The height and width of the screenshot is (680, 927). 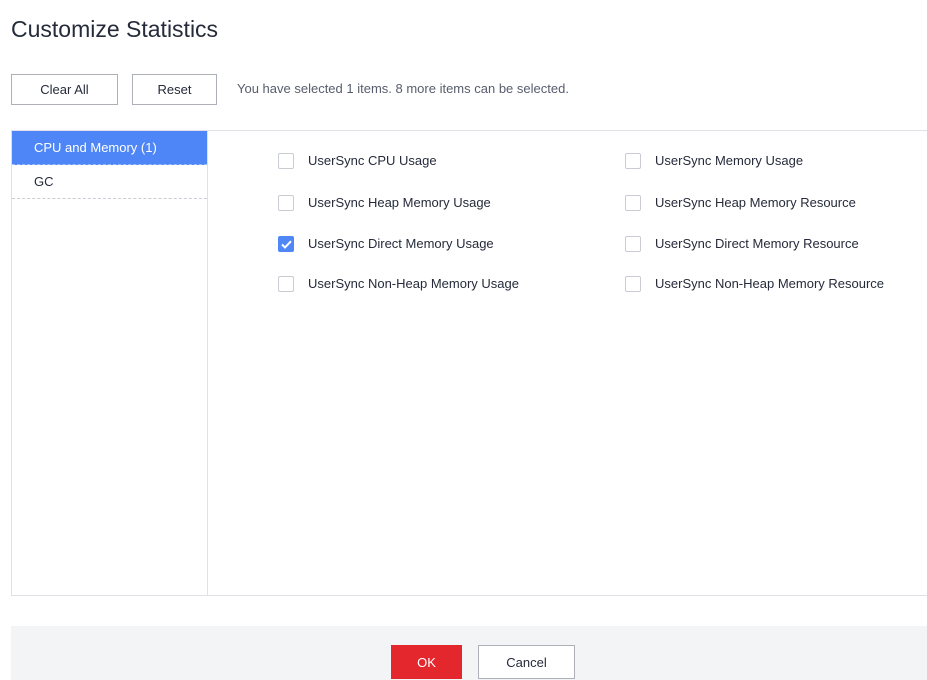 I want to click on option-usersync-heap-memory-resource: UserSync Heap Memory Resource, so click(x=775, y=202).